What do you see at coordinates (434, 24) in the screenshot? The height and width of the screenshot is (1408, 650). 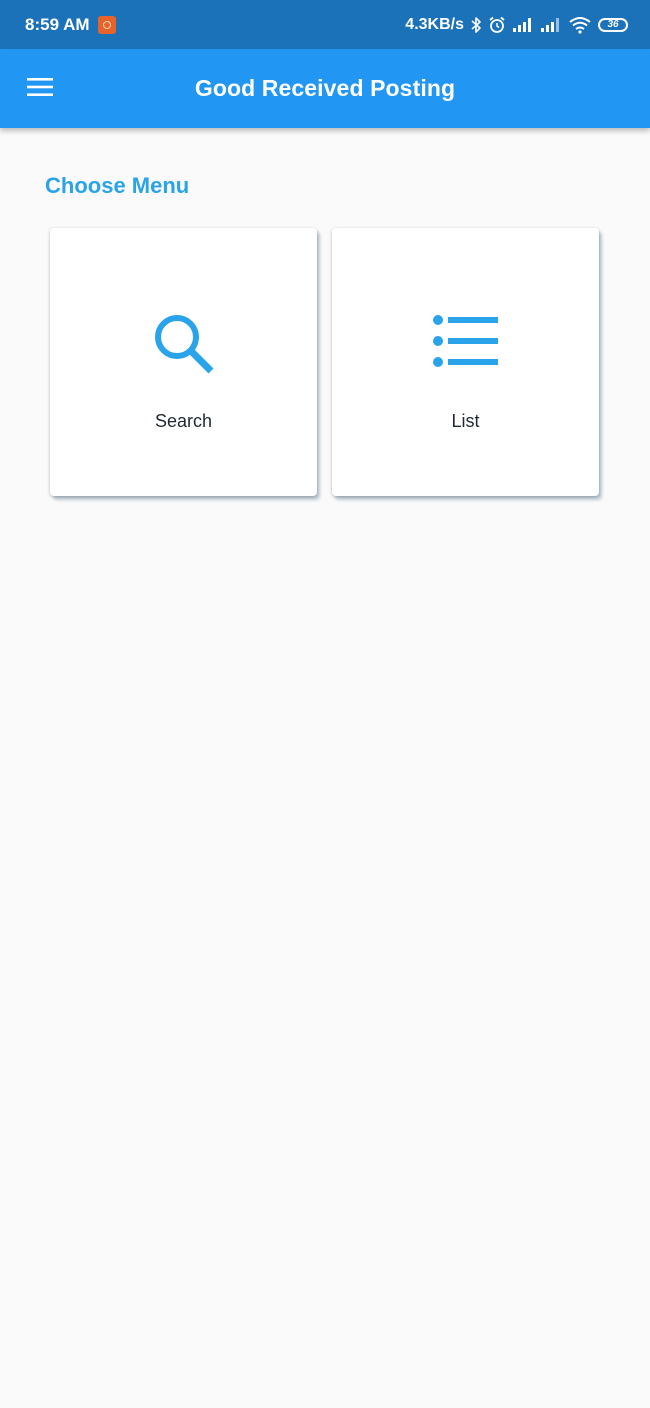 I see `network-speed: 4.3KB/s` at bounding box center [434, 24].